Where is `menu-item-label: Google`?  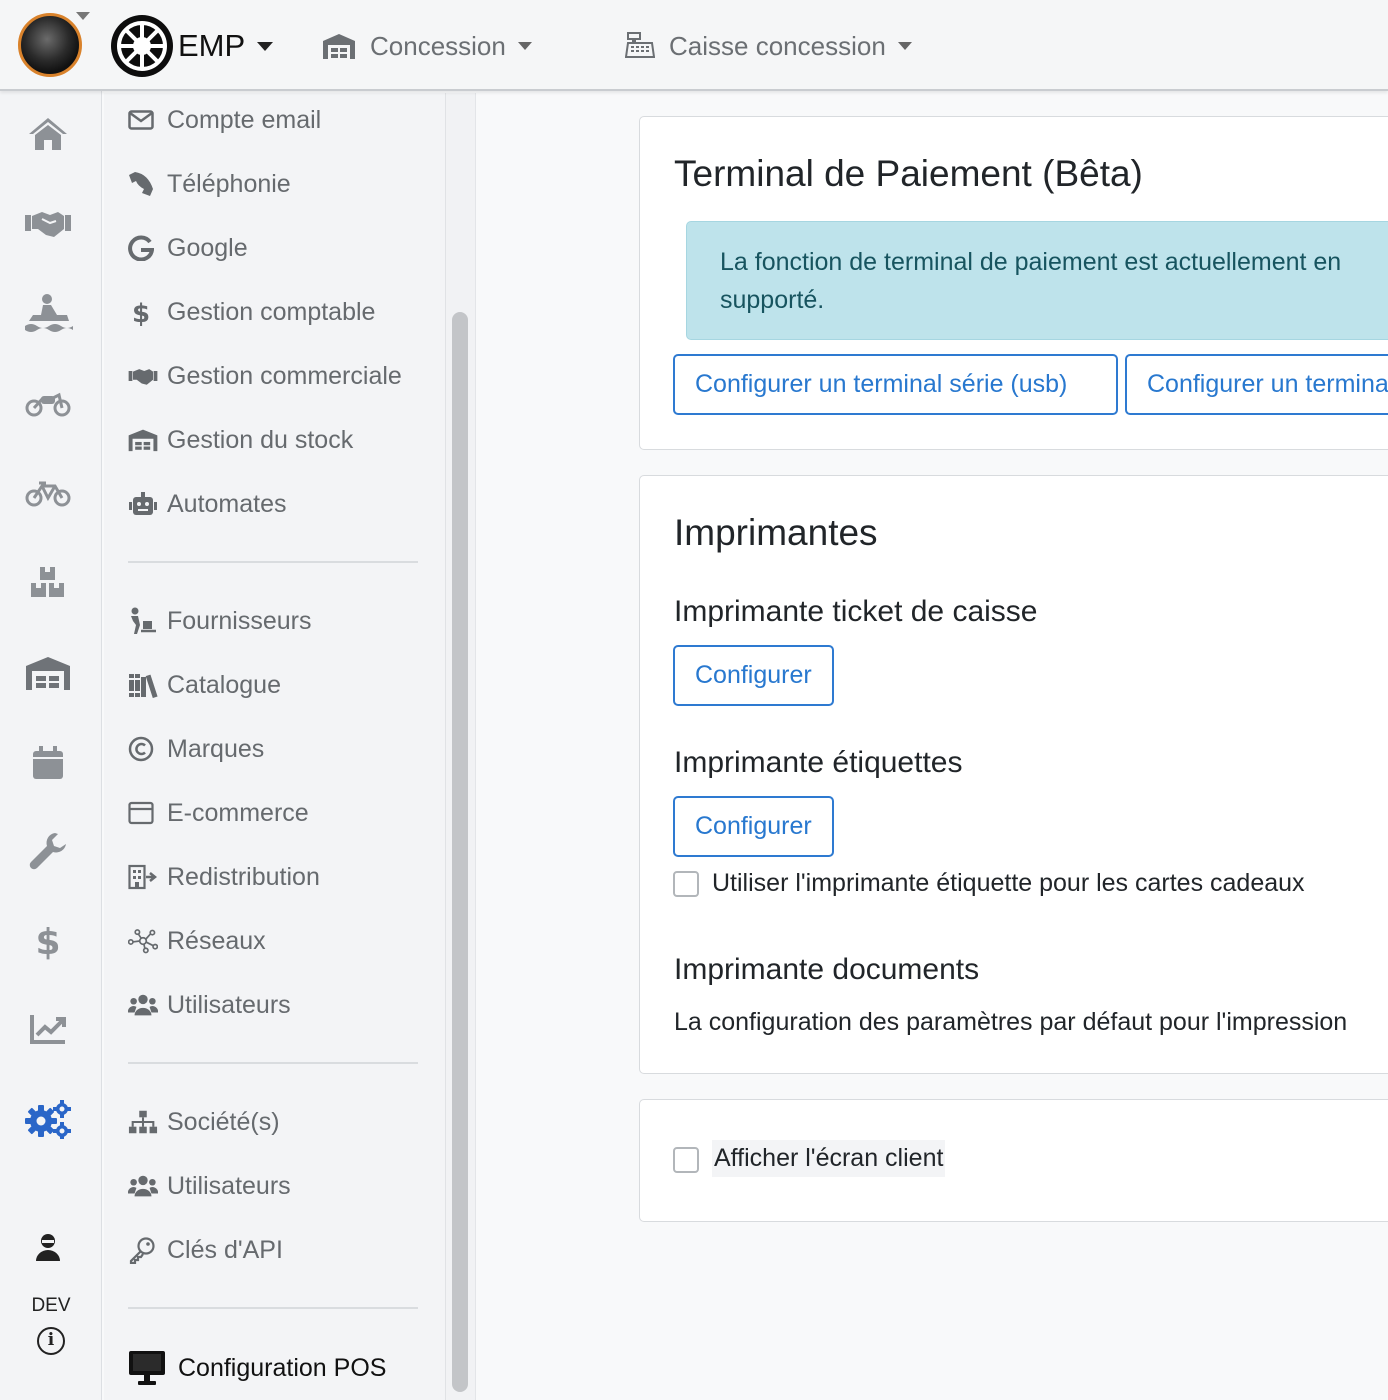
menu-item-label: Google is located at coordinates (207, 247).